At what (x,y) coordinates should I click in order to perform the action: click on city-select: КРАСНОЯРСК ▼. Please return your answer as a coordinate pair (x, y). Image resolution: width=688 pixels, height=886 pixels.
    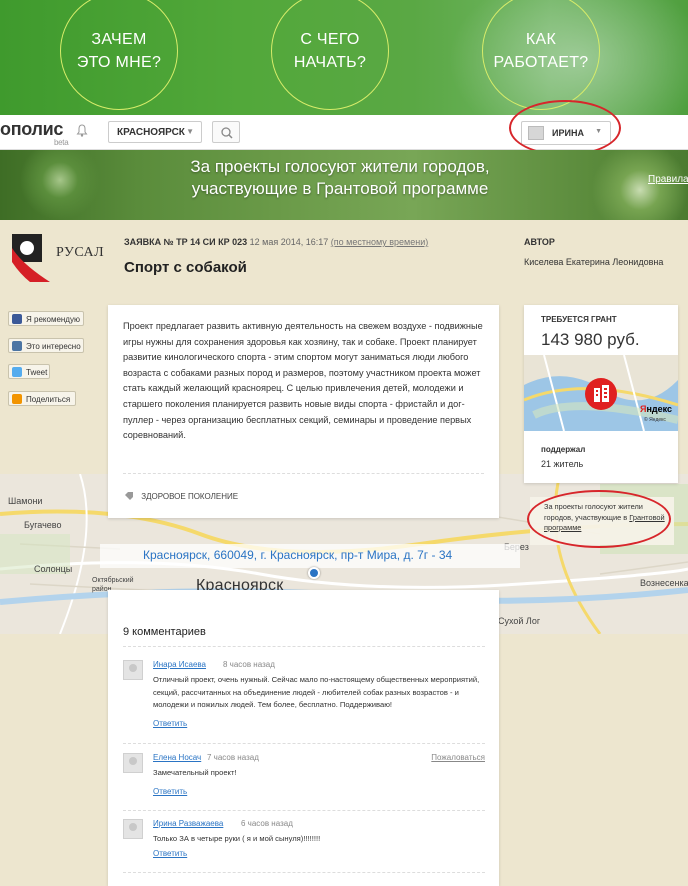
    Looking at the image, I should click on (155, 132).